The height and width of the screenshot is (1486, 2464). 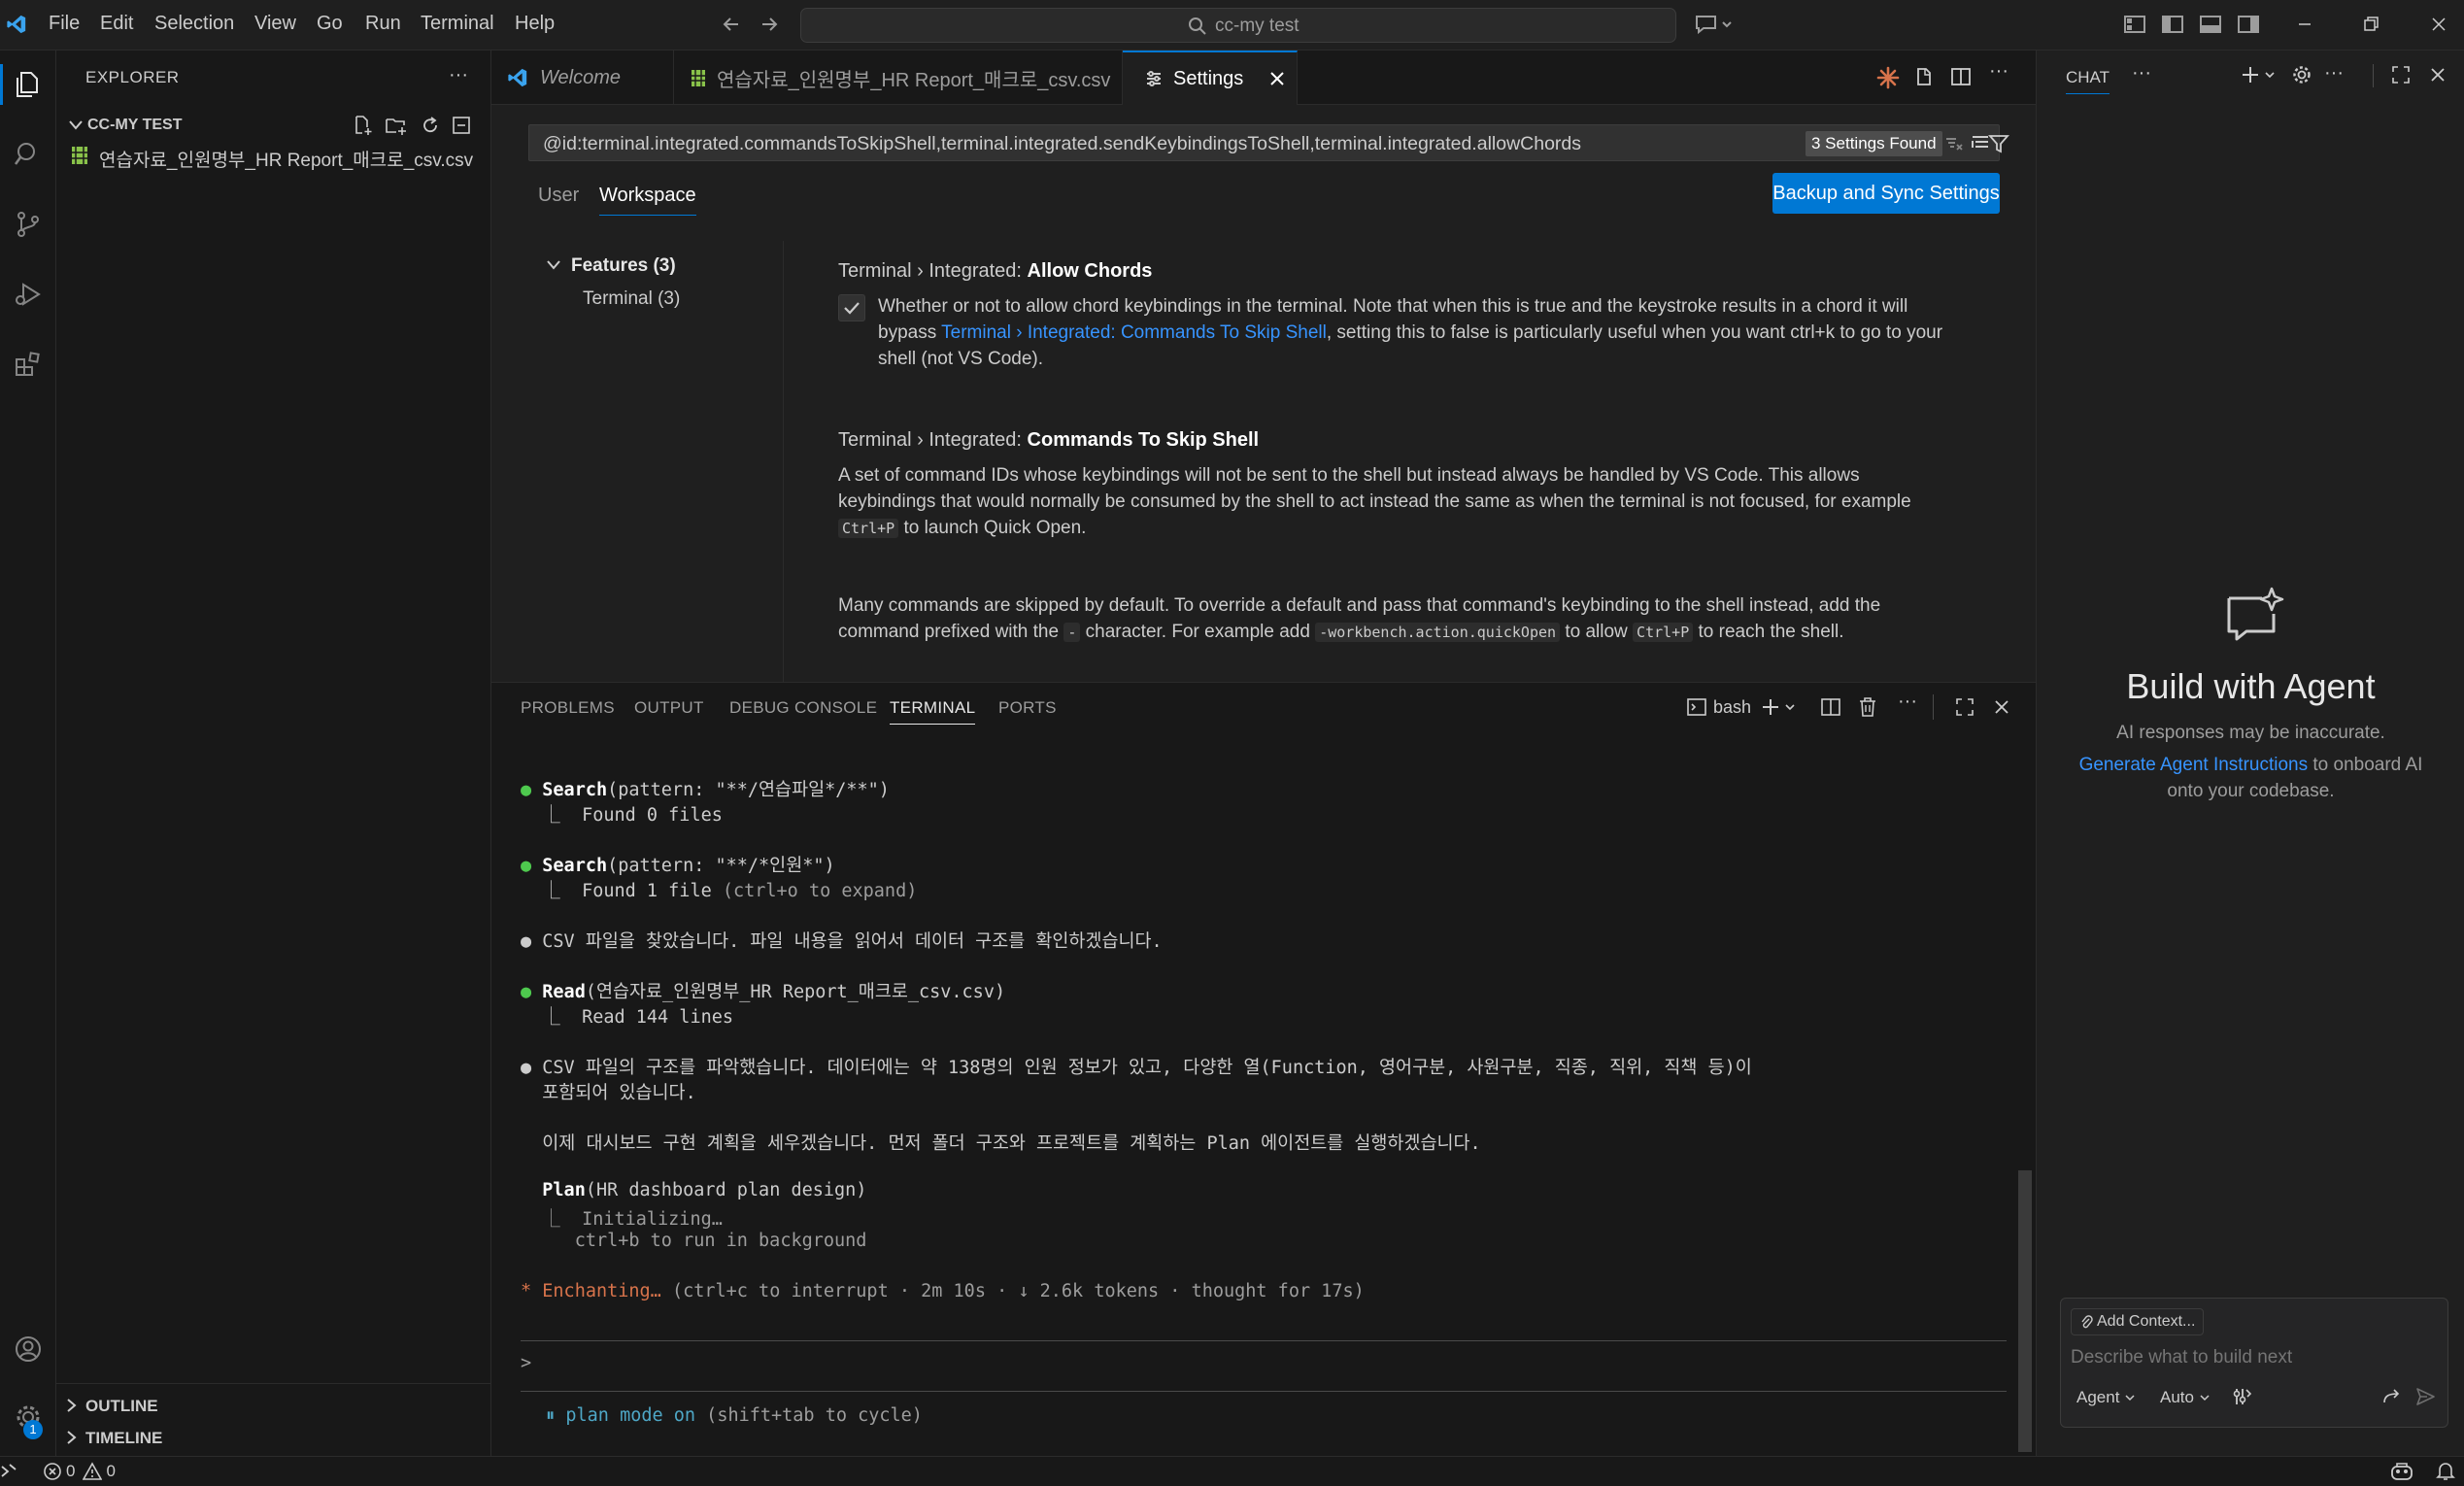 I want to click on code-snippet: Ctrl+P, so click(x=1663, y=632).